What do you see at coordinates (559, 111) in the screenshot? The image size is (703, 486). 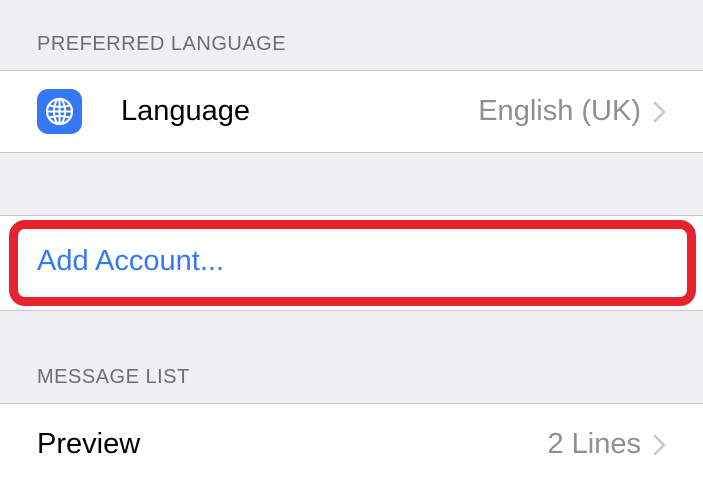 I see `language-value: English (UK)` at bounding box center [559, 111].